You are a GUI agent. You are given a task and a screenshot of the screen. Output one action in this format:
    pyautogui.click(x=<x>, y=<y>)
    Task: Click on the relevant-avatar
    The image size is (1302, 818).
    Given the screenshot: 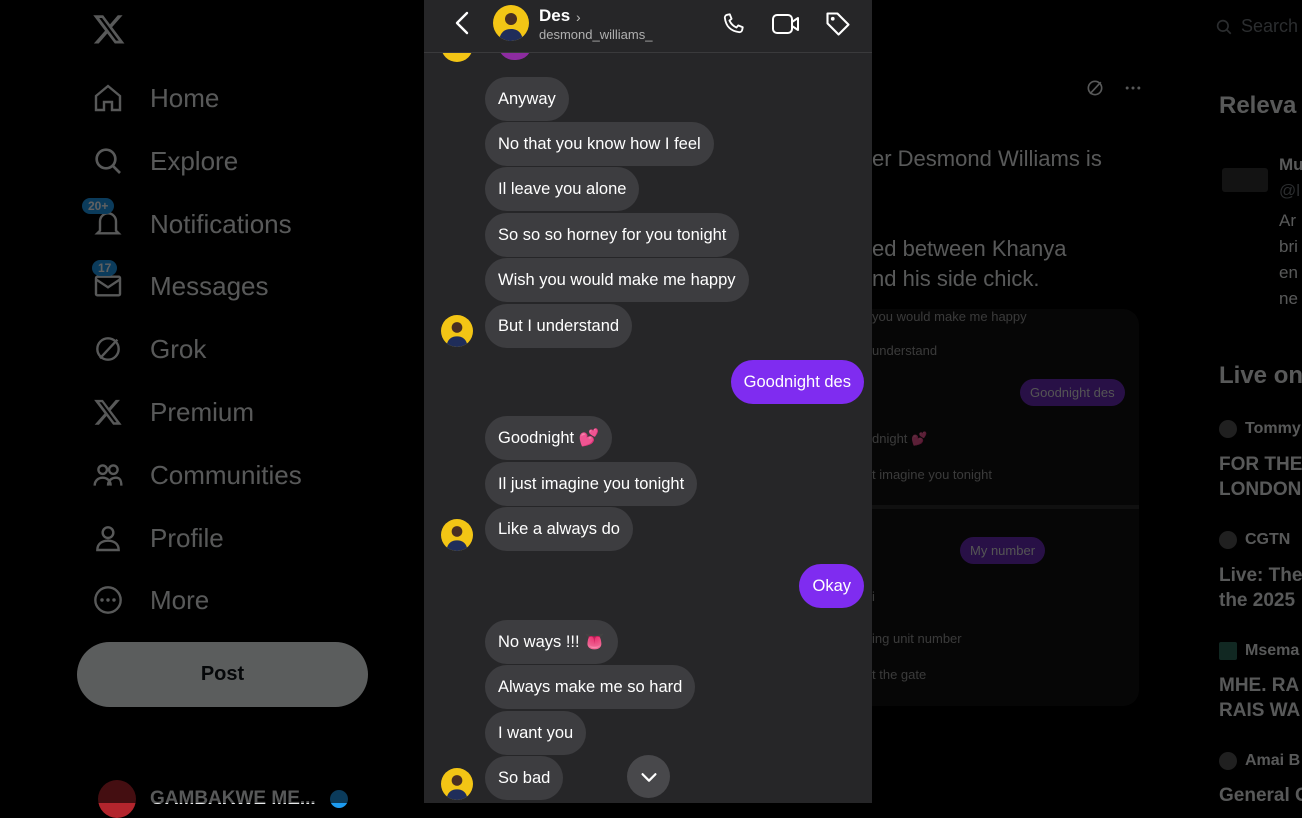 What is the action you would take?
    pyautogui.click(x=1245, y=180)
    